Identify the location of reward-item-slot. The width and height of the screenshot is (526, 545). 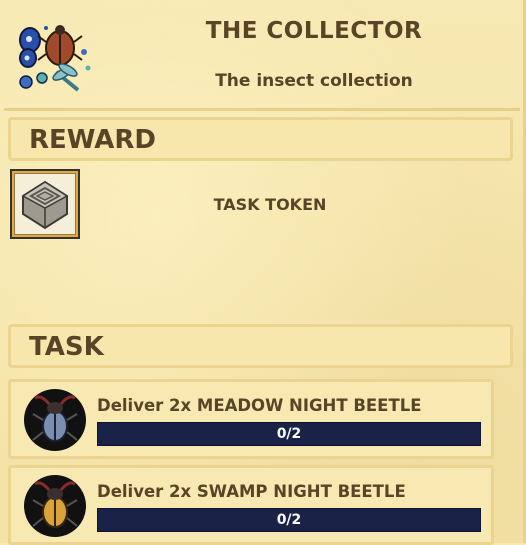
(45, 204).